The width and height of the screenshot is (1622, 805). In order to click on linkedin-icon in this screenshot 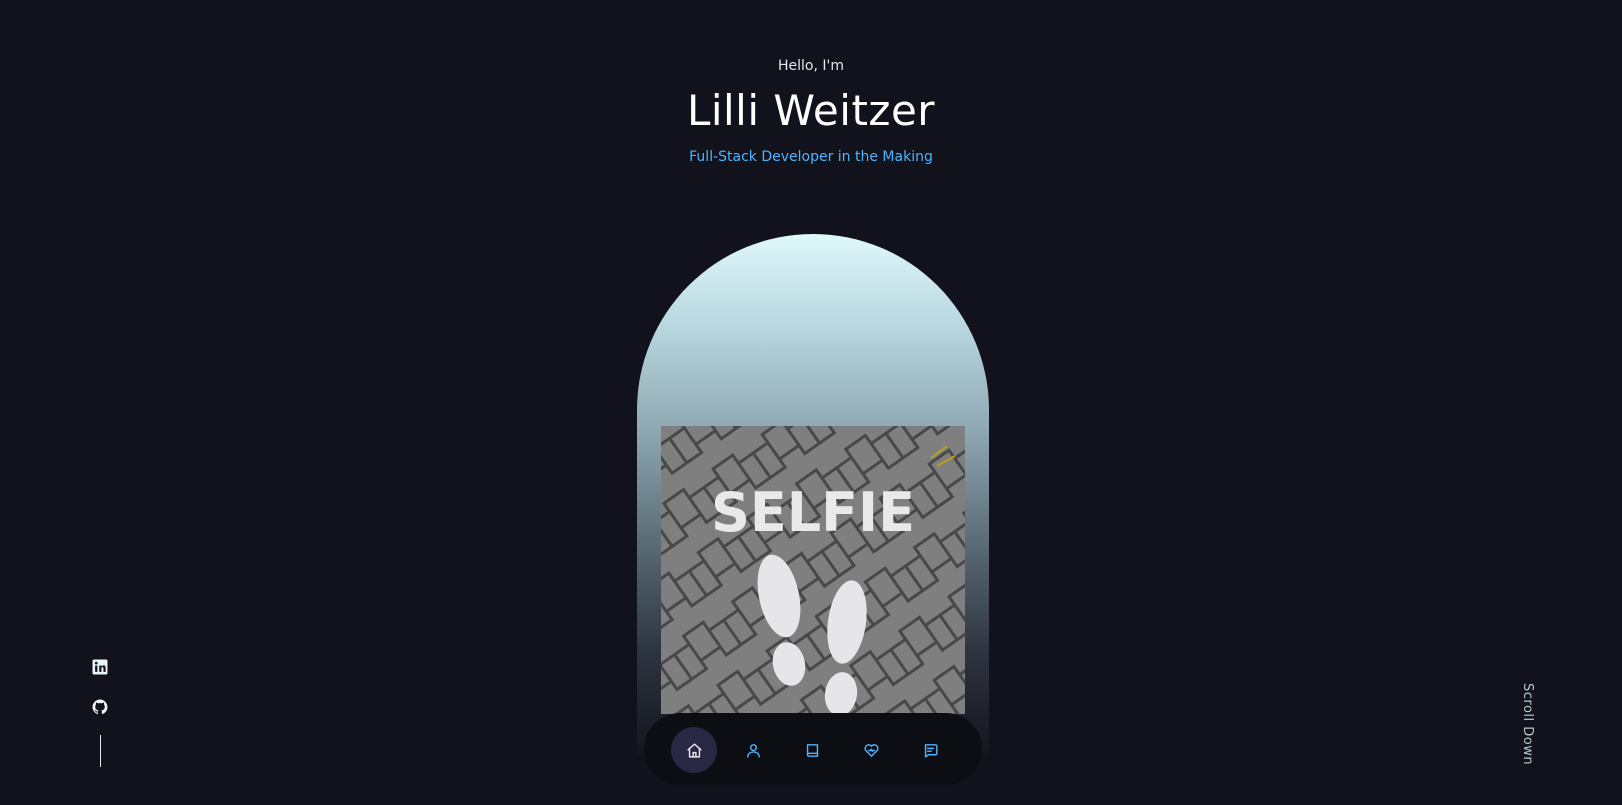, I will do `click(100, 667)`.